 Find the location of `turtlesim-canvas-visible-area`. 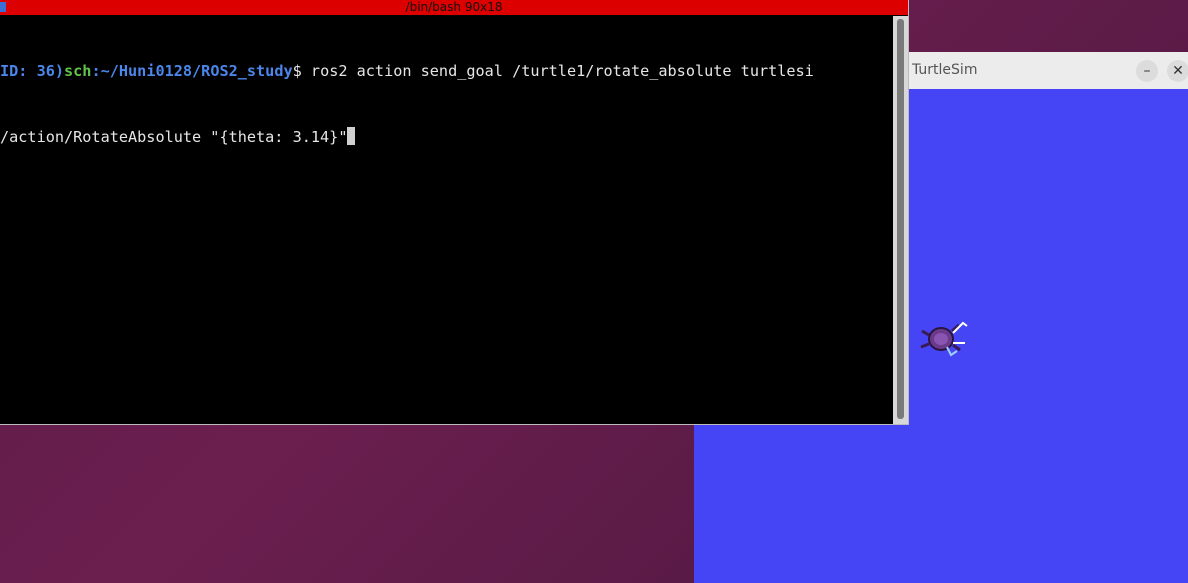

turtlesim-canvas-visible-area is located at coordinates (799, 503).